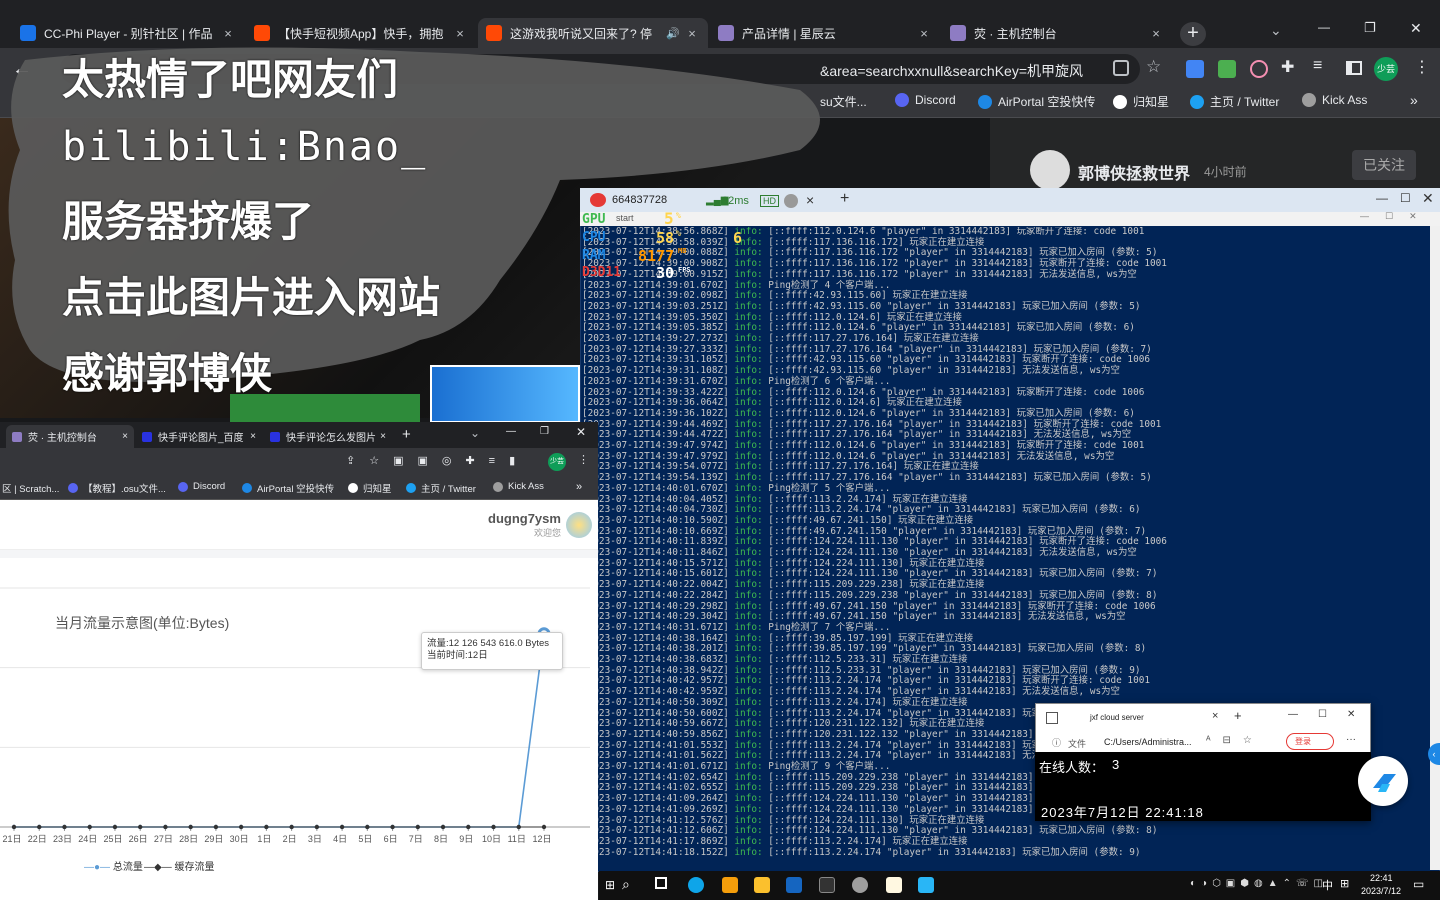 The width and height of the screenshot is (1440, 900). Describe the element at coordinates (794, 885) in the screenshot. I see `powershell-taskbar-icon` at that location.